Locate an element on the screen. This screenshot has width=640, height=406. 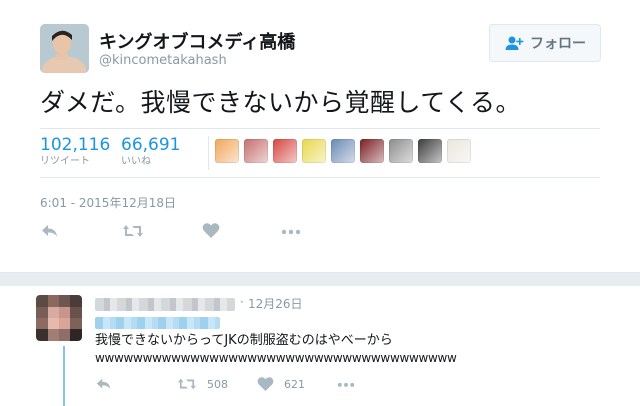
author-screen-name: @kincometakahash is located at coordinates (163, 60).